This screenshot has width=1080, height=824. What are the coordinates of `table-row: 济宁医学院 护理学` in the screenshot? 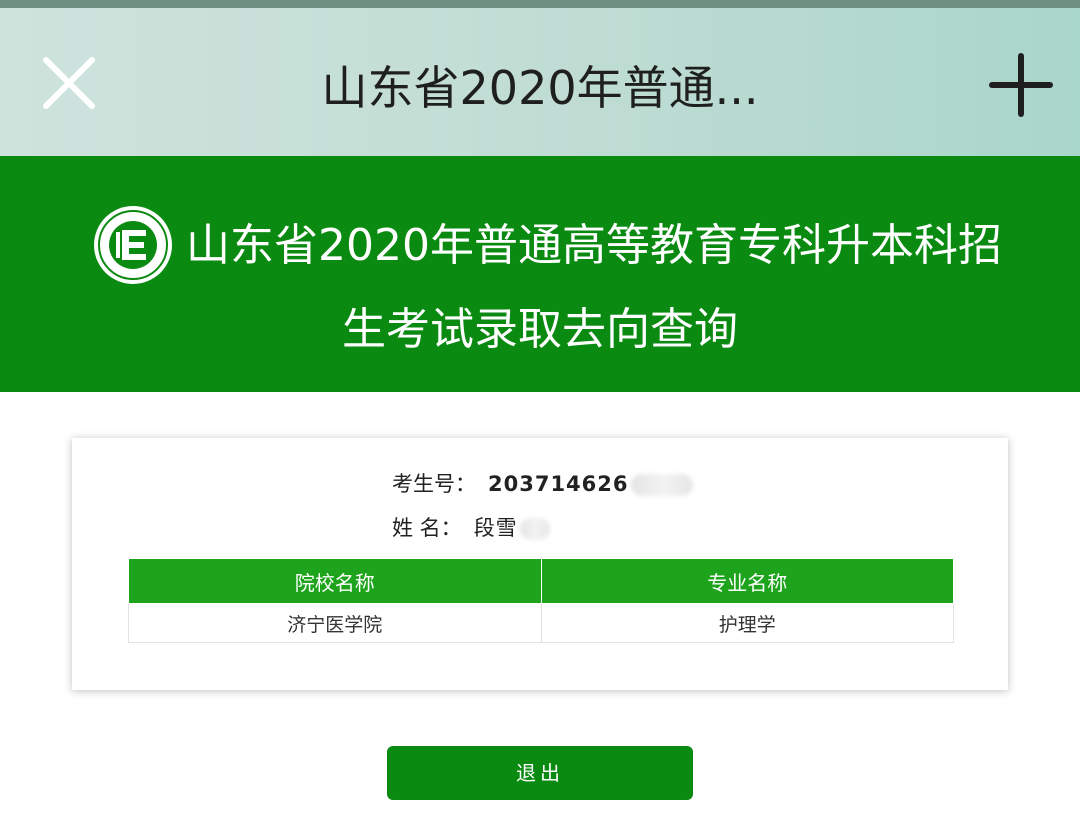 It's located at (541, 623).